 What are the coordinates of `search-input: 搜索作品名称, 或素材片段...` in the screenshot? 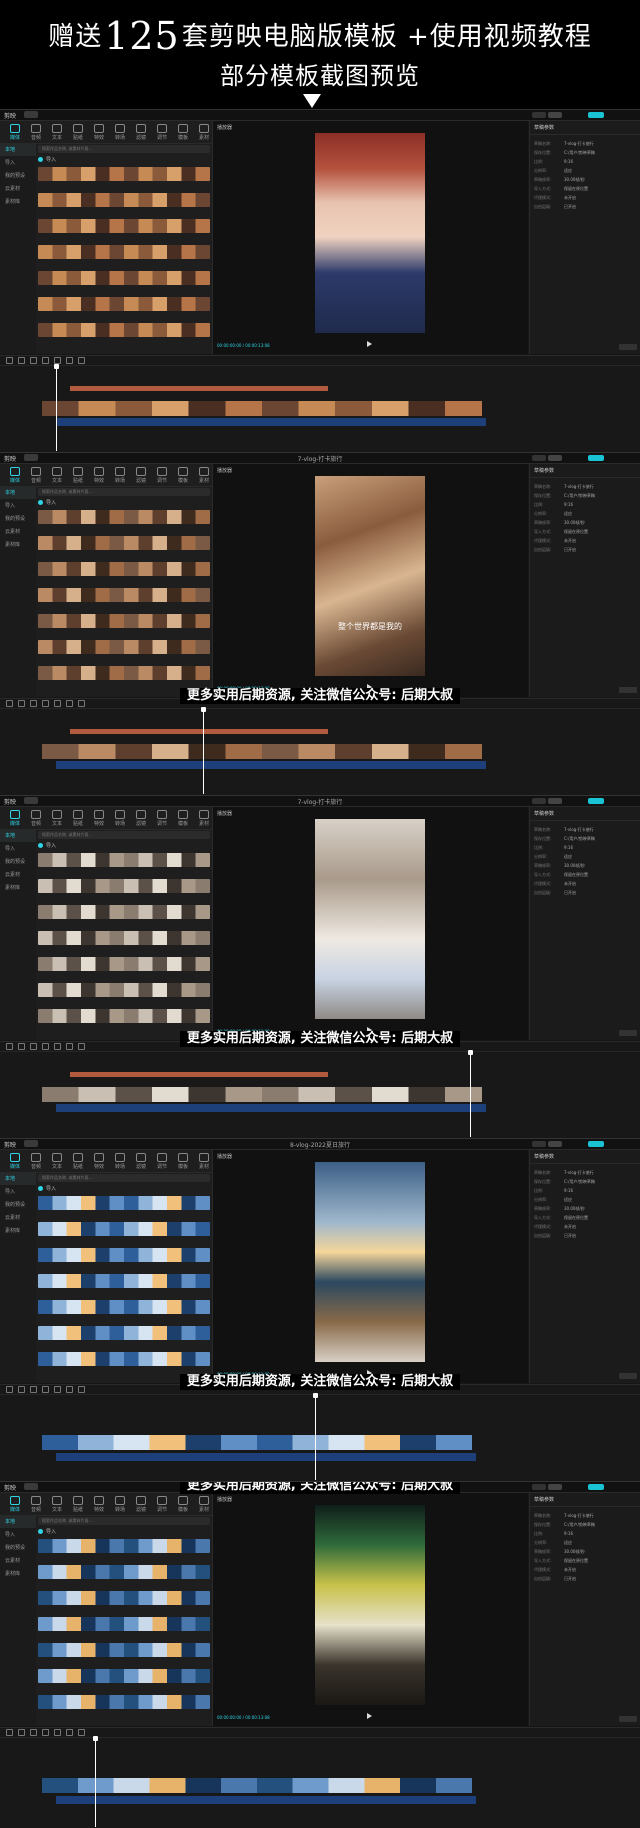 It's located at (124, 1178).